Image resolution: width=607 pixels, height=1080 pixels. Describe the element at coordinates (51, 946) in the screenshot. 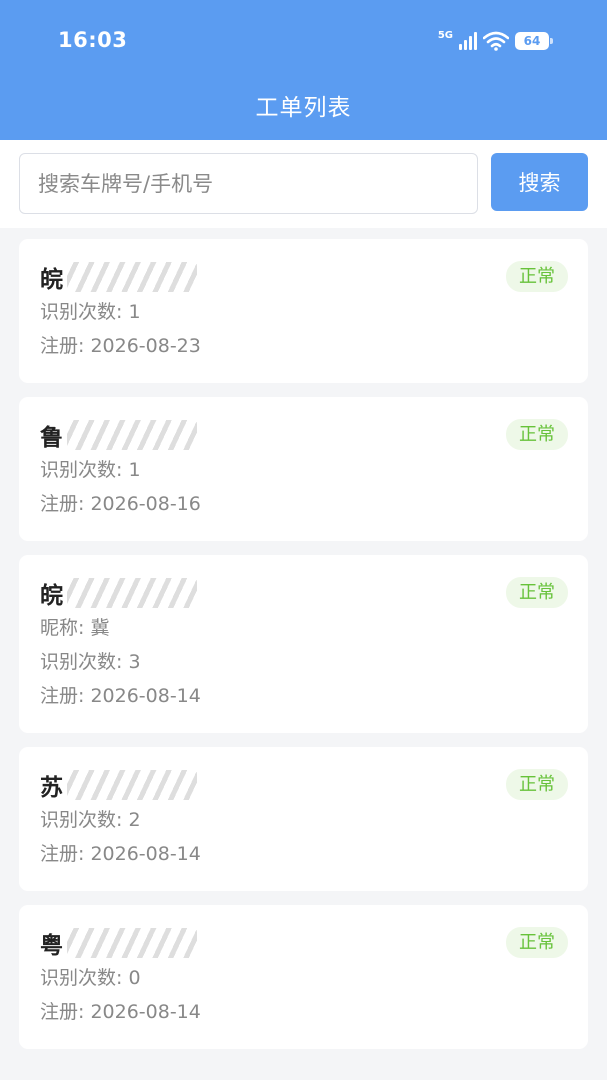

I see `plate-prefix: 粤` at that location.